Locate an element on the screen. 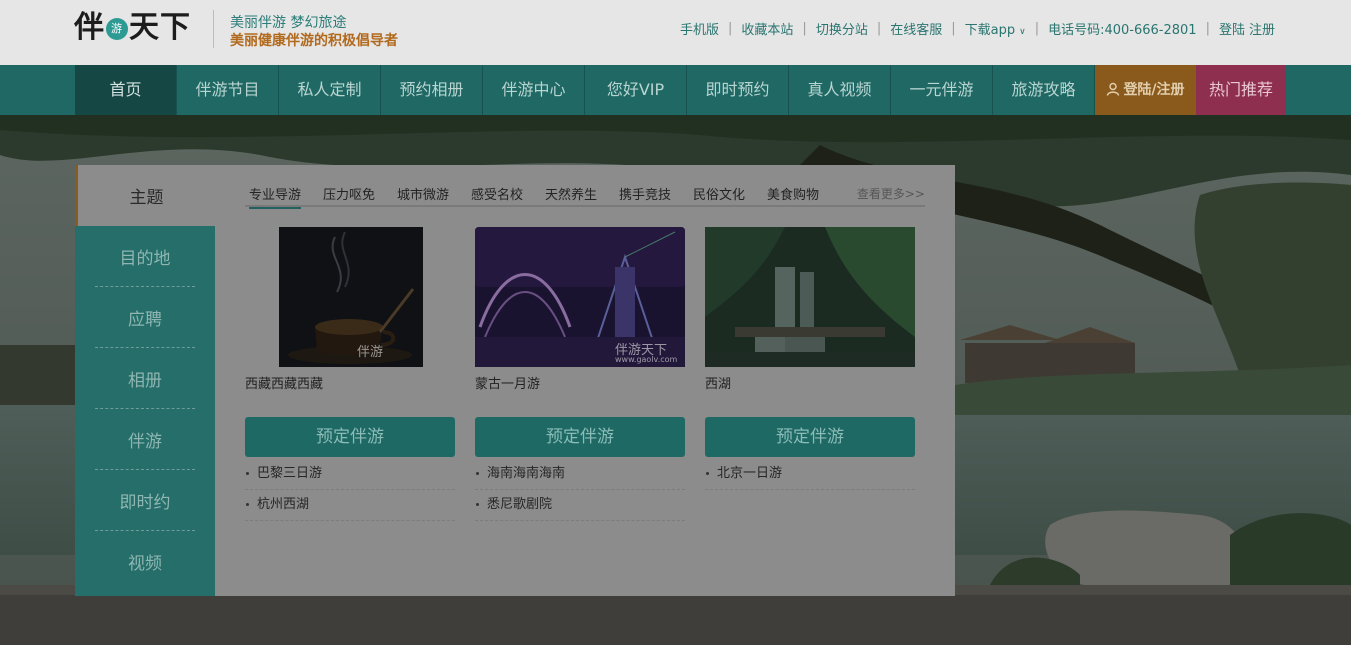  chevron-down-icon: ∨ is located at coordinates (1022, 32).